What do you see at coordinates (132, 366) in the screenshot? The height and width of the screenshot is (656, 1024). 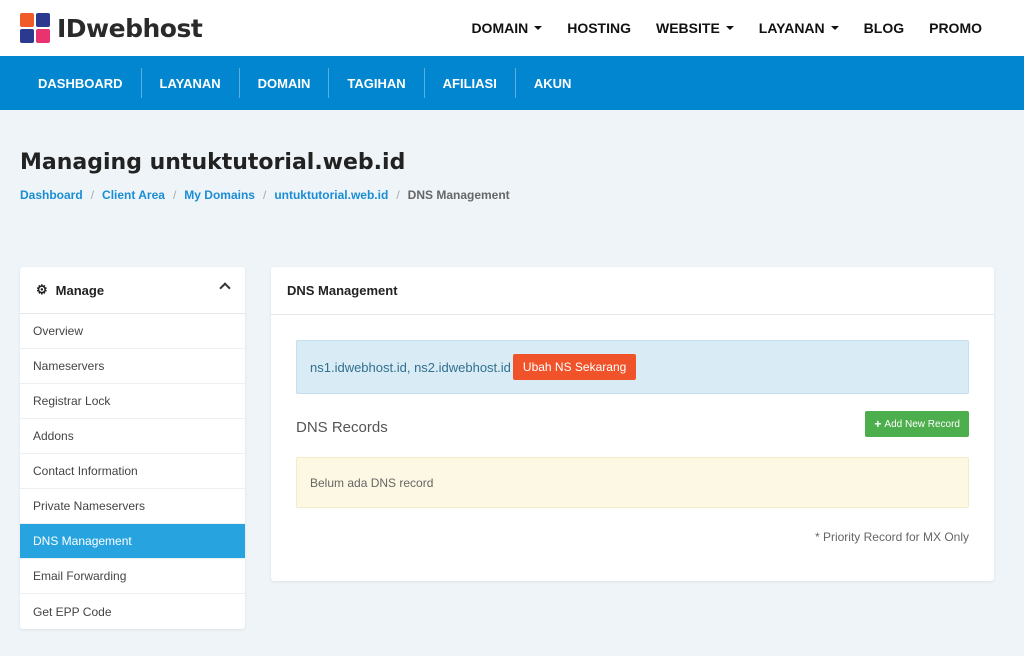 I see `sidebar-item-nameservers: Nameservers` at bounding box center [132, 366].